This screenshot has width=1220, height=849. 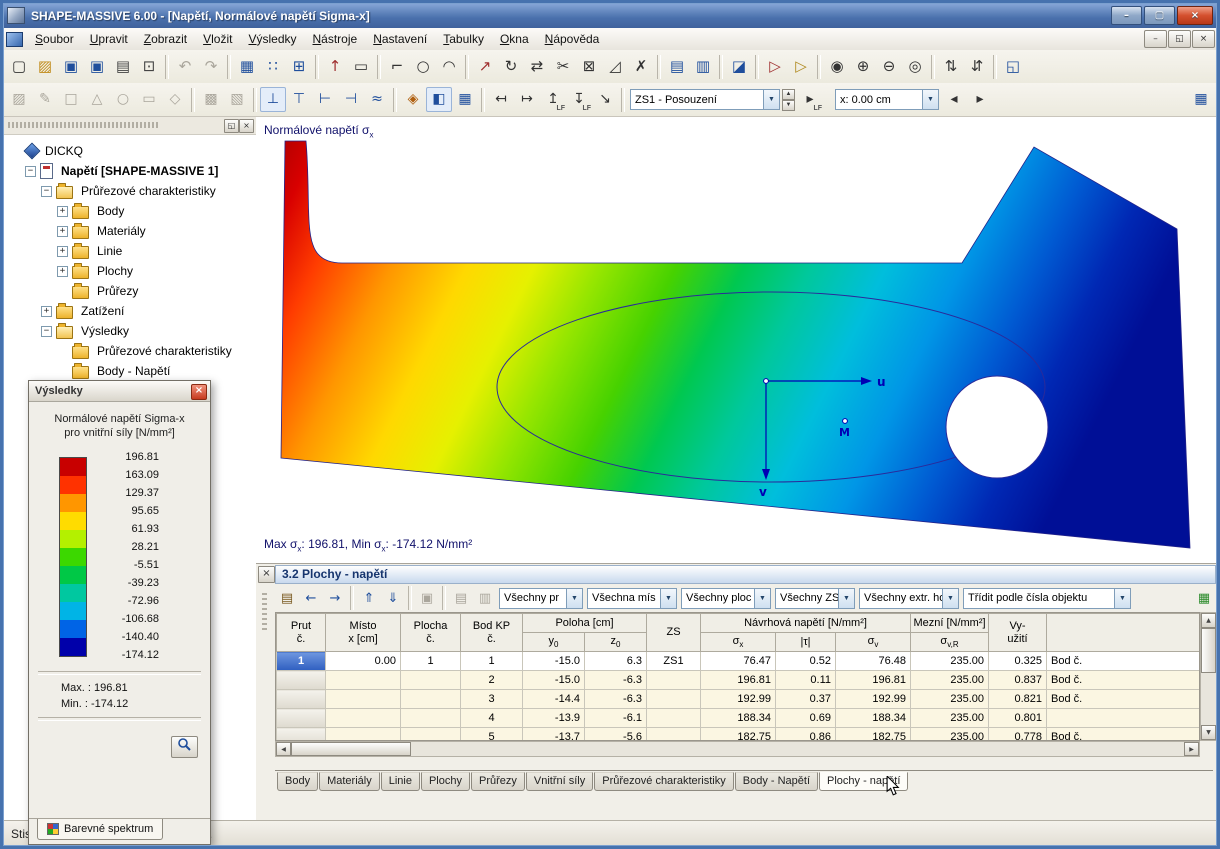 I want to click on print-button: ▤, so click(x=123, y=66).